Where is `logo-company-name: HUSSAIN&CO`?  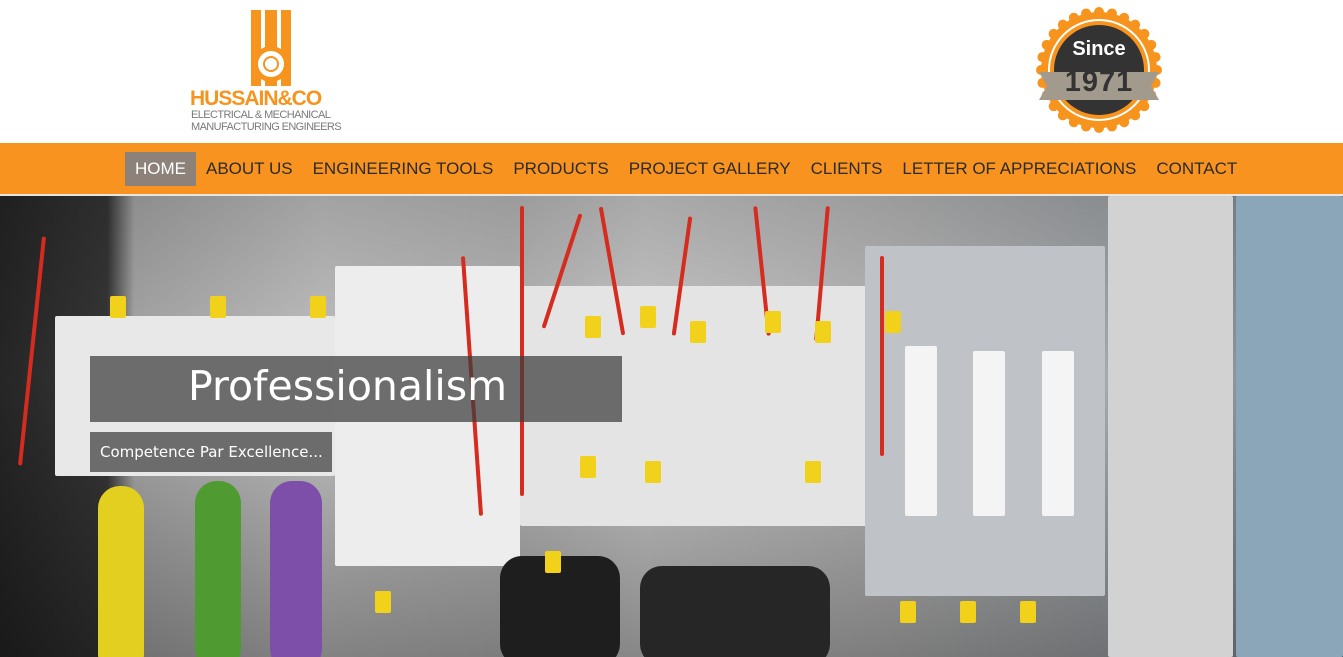 logo-company-name: HUSSAIN&CO is located at coordinates (256, 98).